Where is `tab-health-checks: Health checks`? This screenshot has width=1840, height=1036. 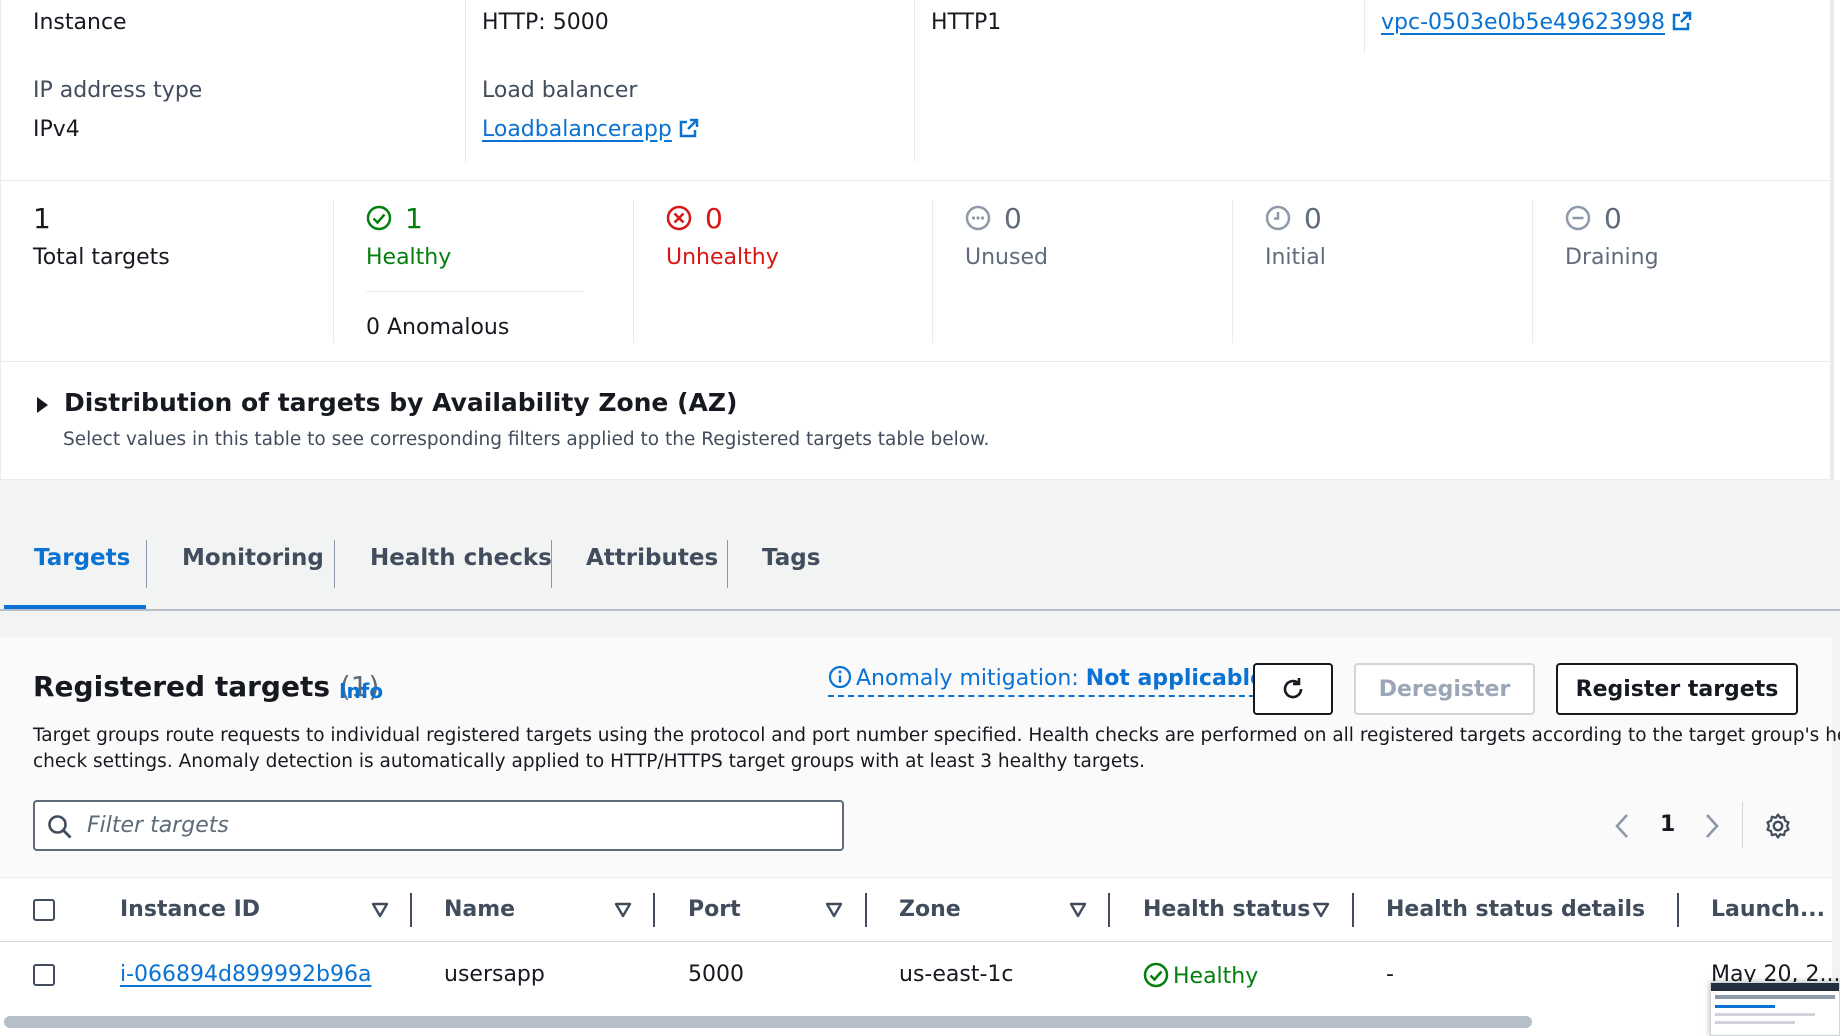
tab-health-checks: Health checks is located at coordinates (461, 558).